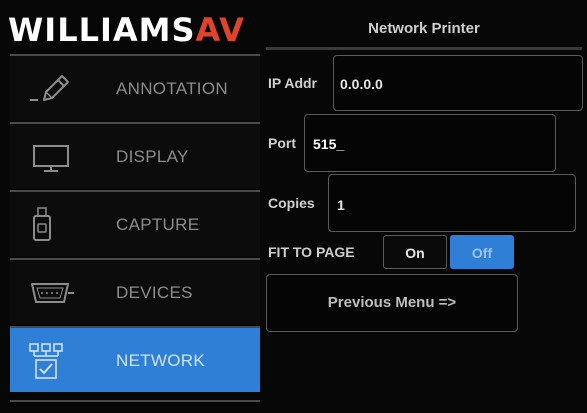  I want to click on logo-av-text: AV, so click(220, 30).